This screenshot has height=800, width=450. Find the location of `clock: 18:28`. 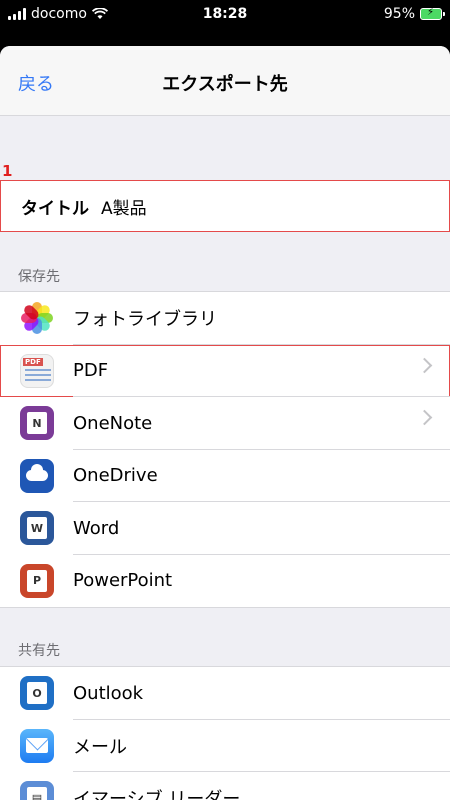

clock: 18:28 is located at coordinates (225, 14).